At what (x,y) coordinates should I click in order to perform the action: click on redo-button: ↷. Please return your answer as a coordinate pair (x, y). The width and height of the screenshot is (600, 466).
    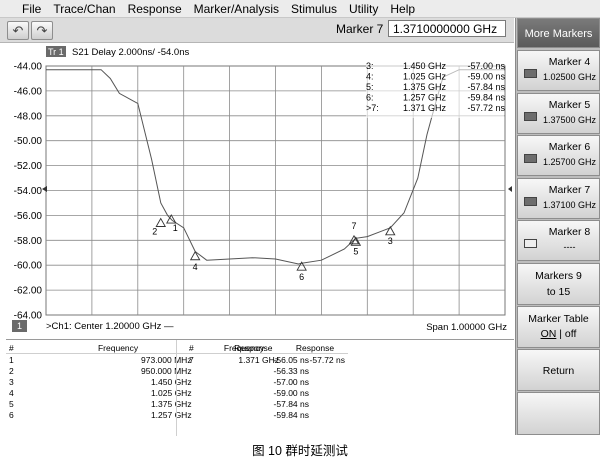
    Looking at the image, I should click on (42, 30).